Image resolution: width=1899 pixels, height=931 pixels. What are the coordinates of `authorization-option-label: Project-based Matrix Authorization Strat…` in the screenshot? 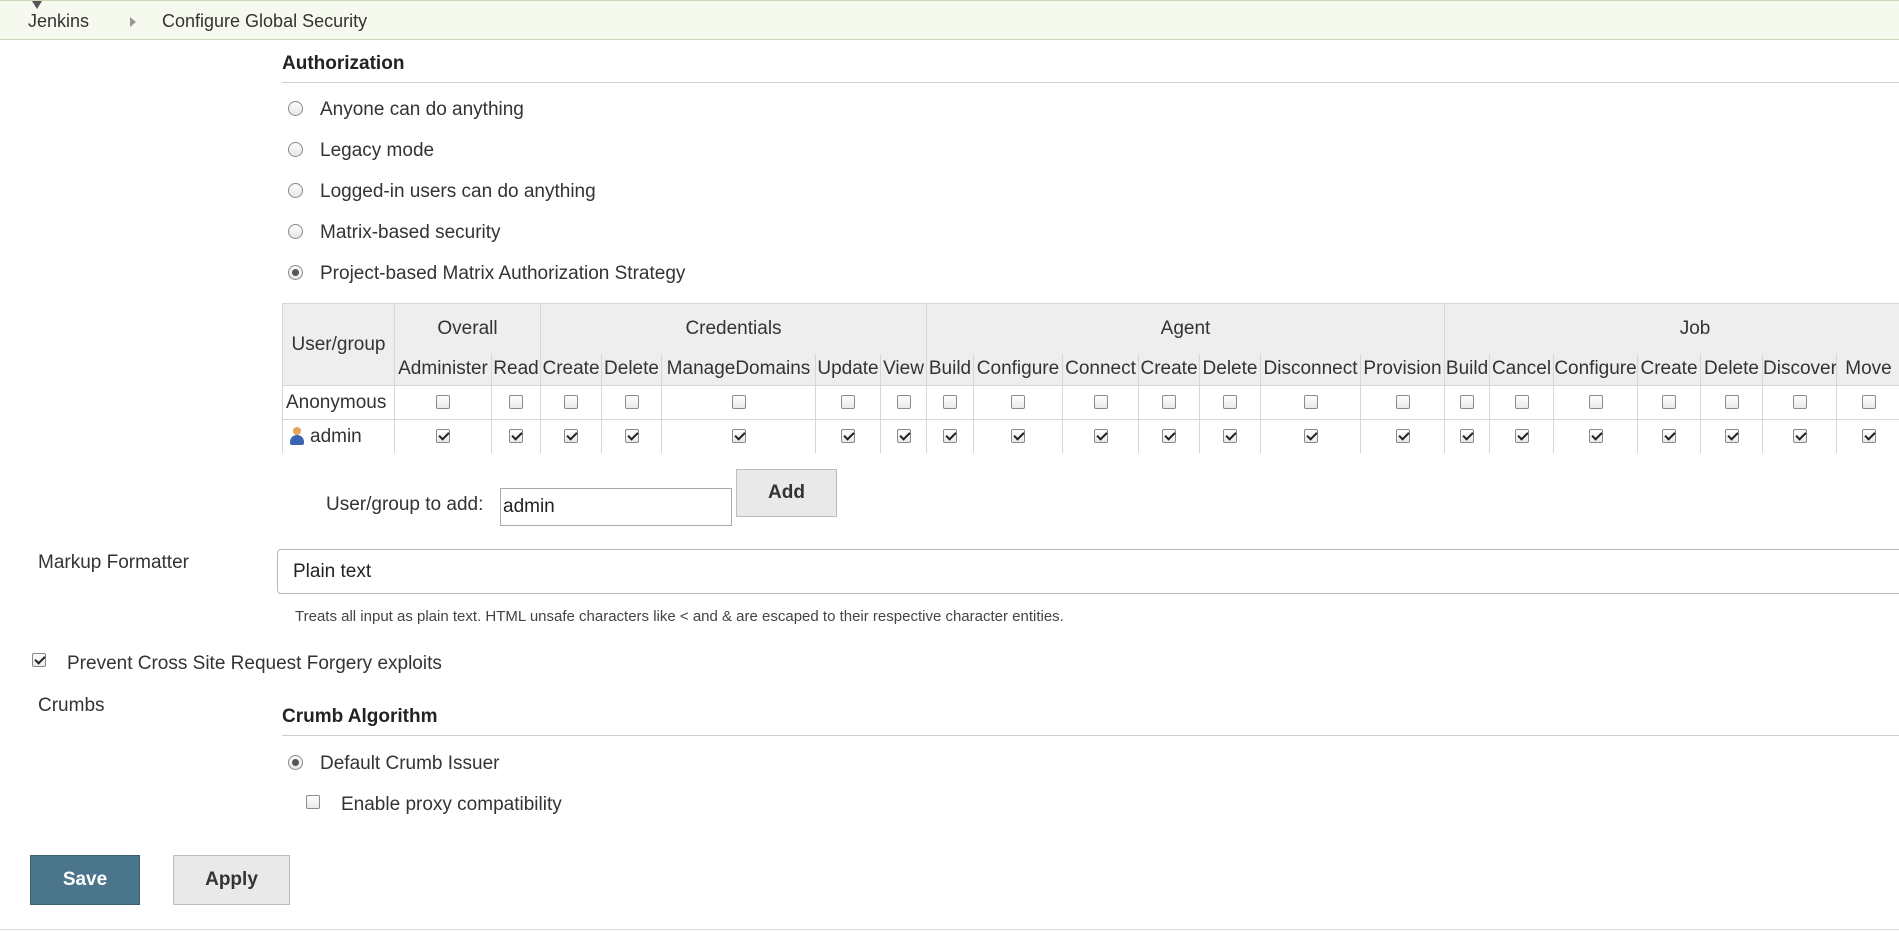 It's located at (503, 273).